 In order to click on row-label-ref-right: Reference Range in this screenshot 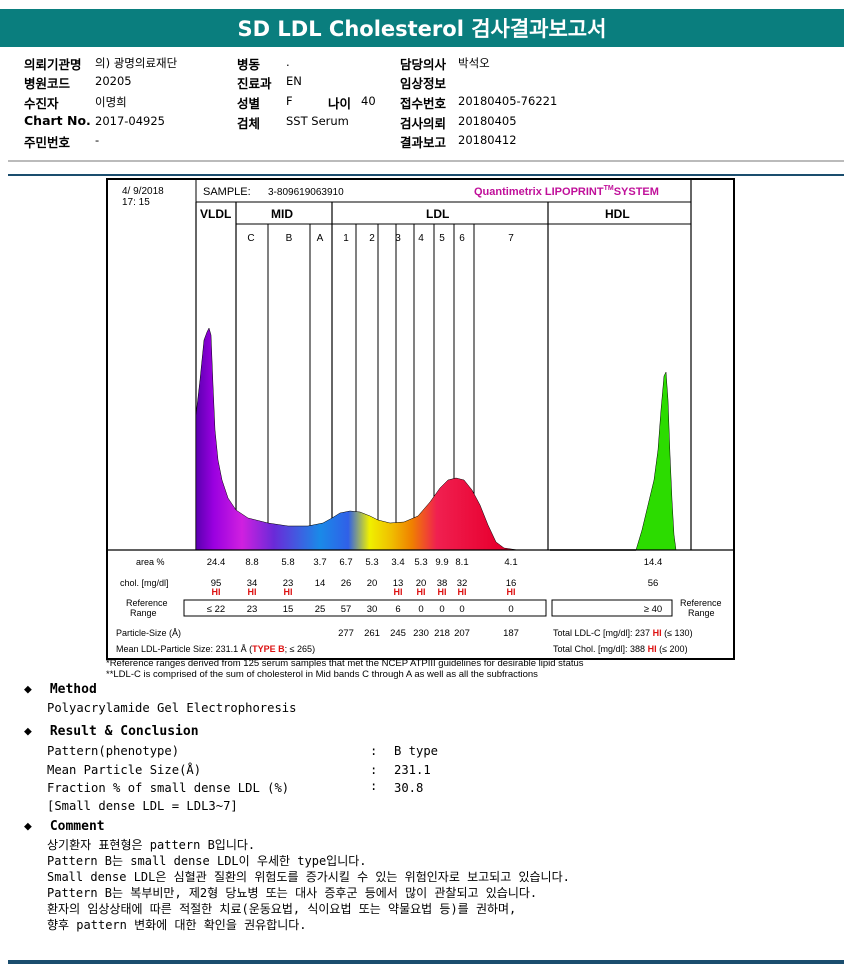, I will do `click(701, 608)`.